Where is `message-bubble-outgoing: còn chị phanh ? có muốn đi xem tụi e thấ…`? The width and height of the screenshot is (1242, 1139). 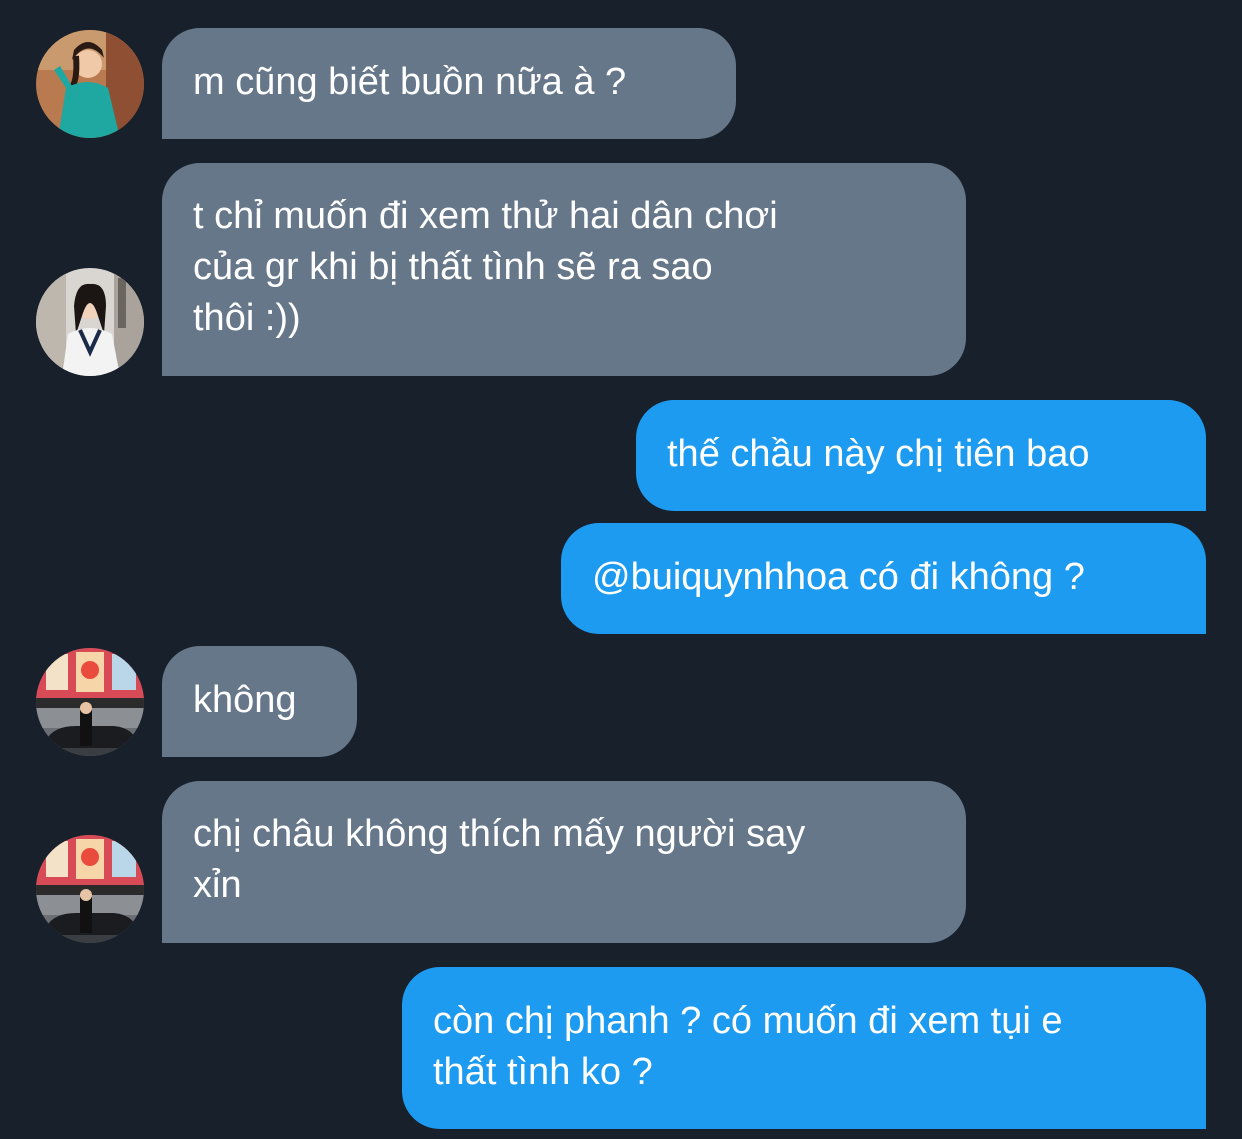 message-bubble-outgoing: còn chị phanh ? có muốn đi xem tụi e thấ… is located at coordinates (804, 1048).